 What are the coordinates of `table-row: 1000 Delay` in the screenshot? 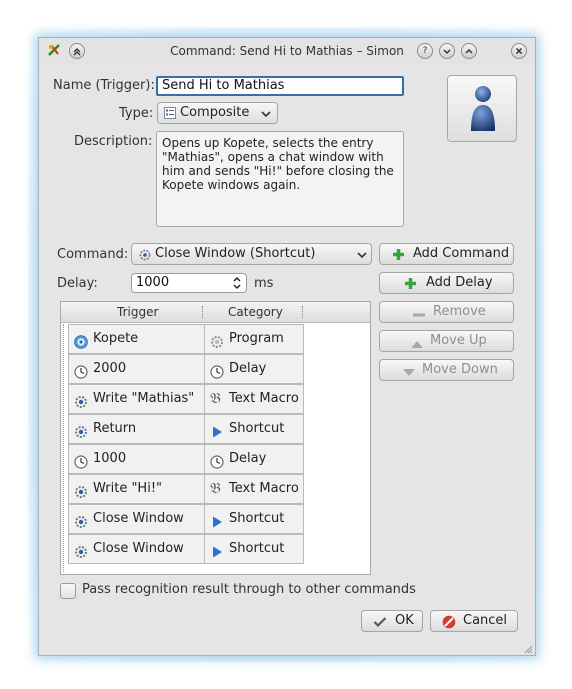 It's located at (186, 459).